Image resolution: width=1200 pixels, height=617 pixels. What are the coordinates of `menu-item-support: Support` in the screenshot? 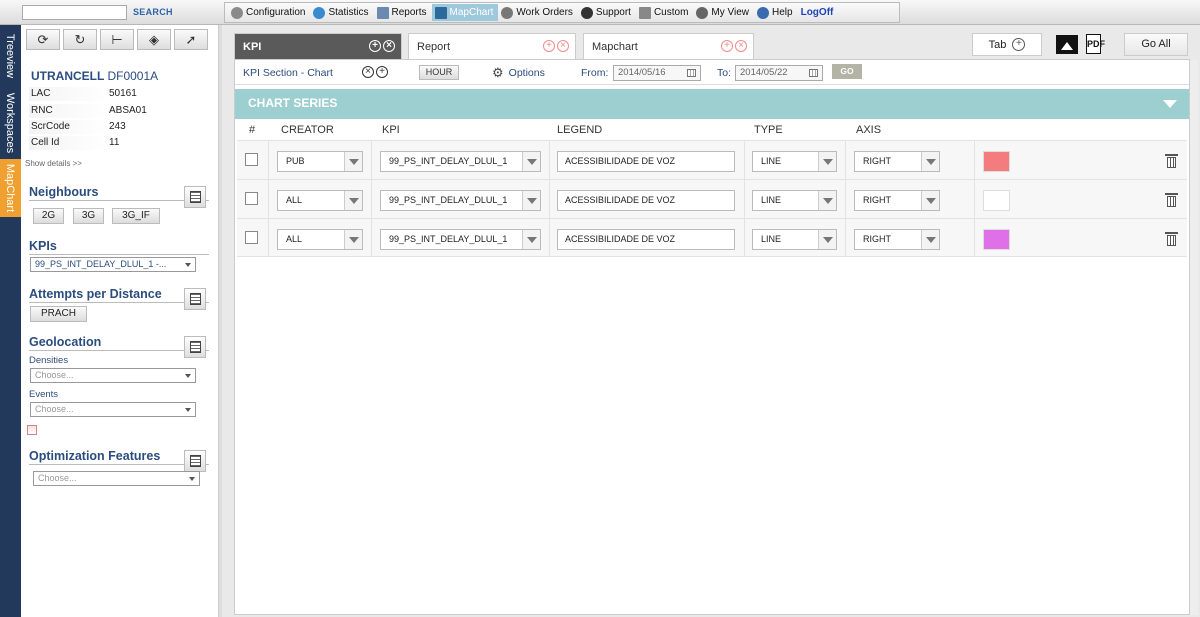 It's located at (607, 12).